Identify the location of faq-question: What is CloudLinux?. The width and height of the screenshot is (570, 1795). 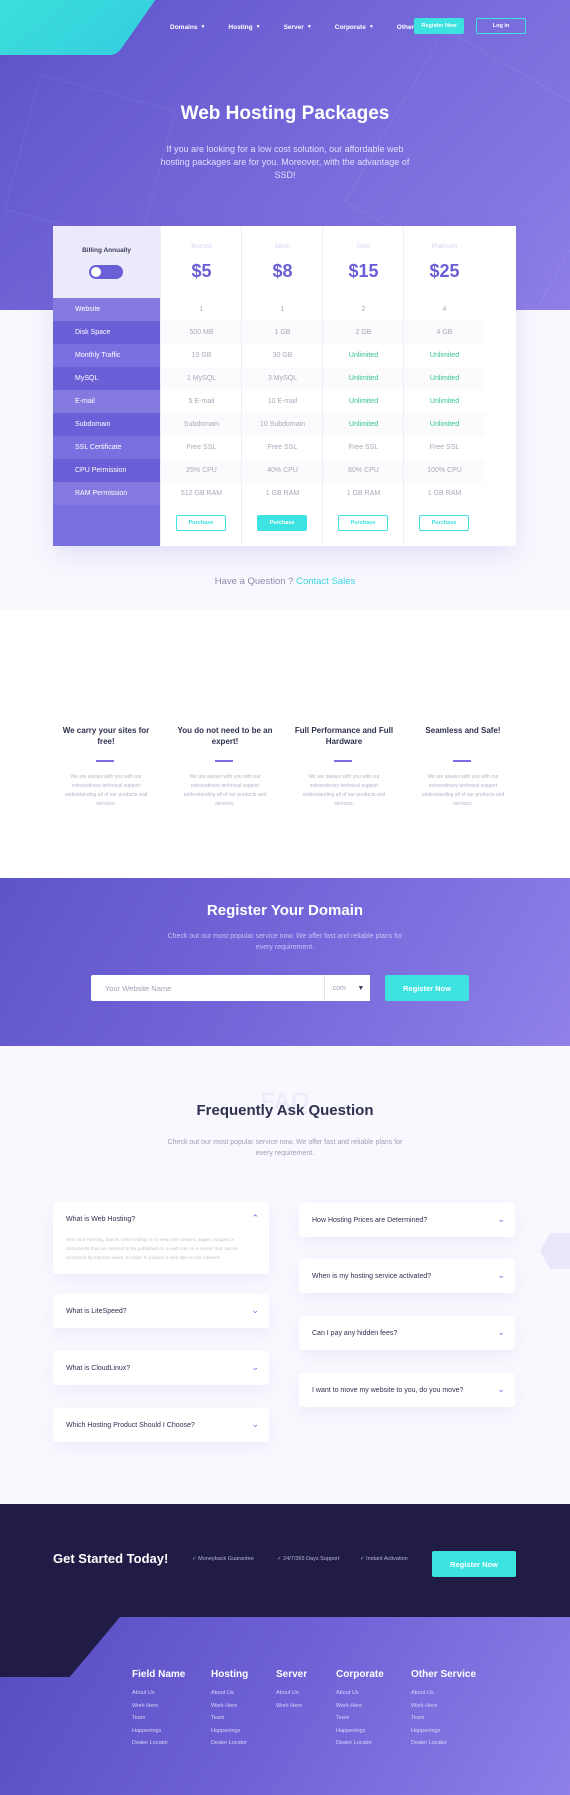
(98, 1368).